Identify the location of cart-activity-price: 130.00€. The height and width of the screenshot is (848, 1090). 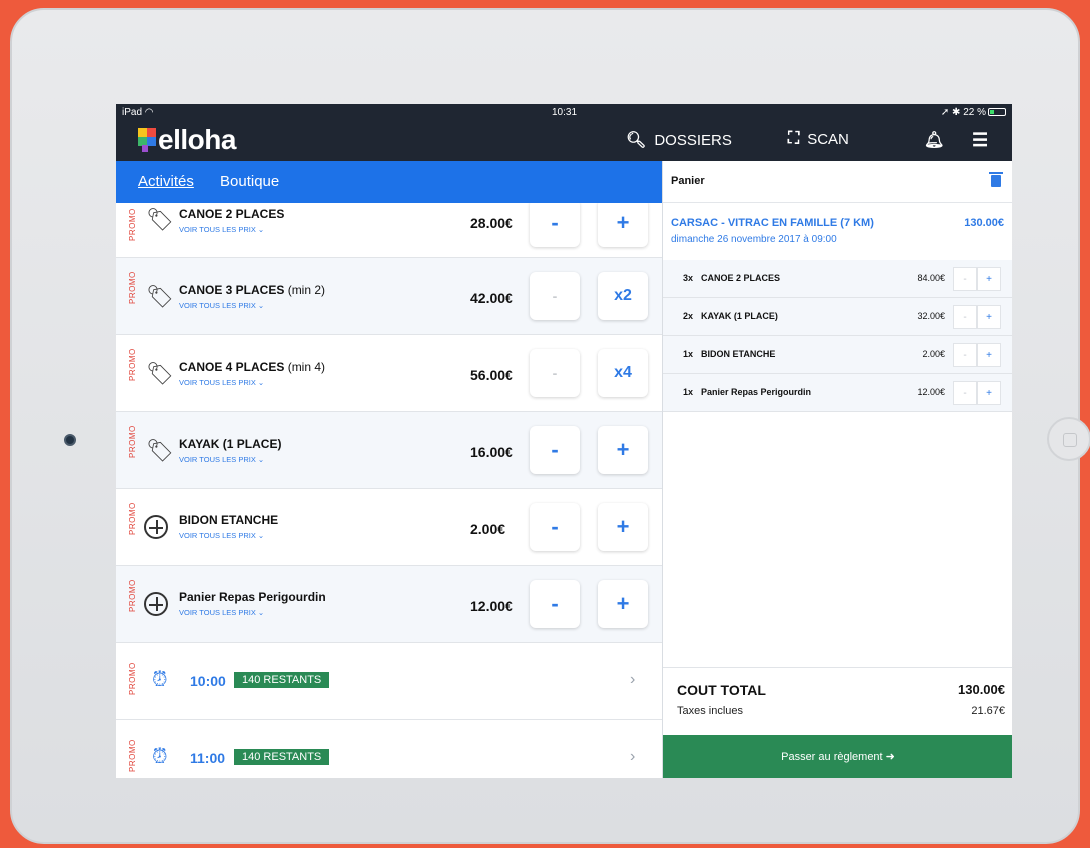
(984, 223).